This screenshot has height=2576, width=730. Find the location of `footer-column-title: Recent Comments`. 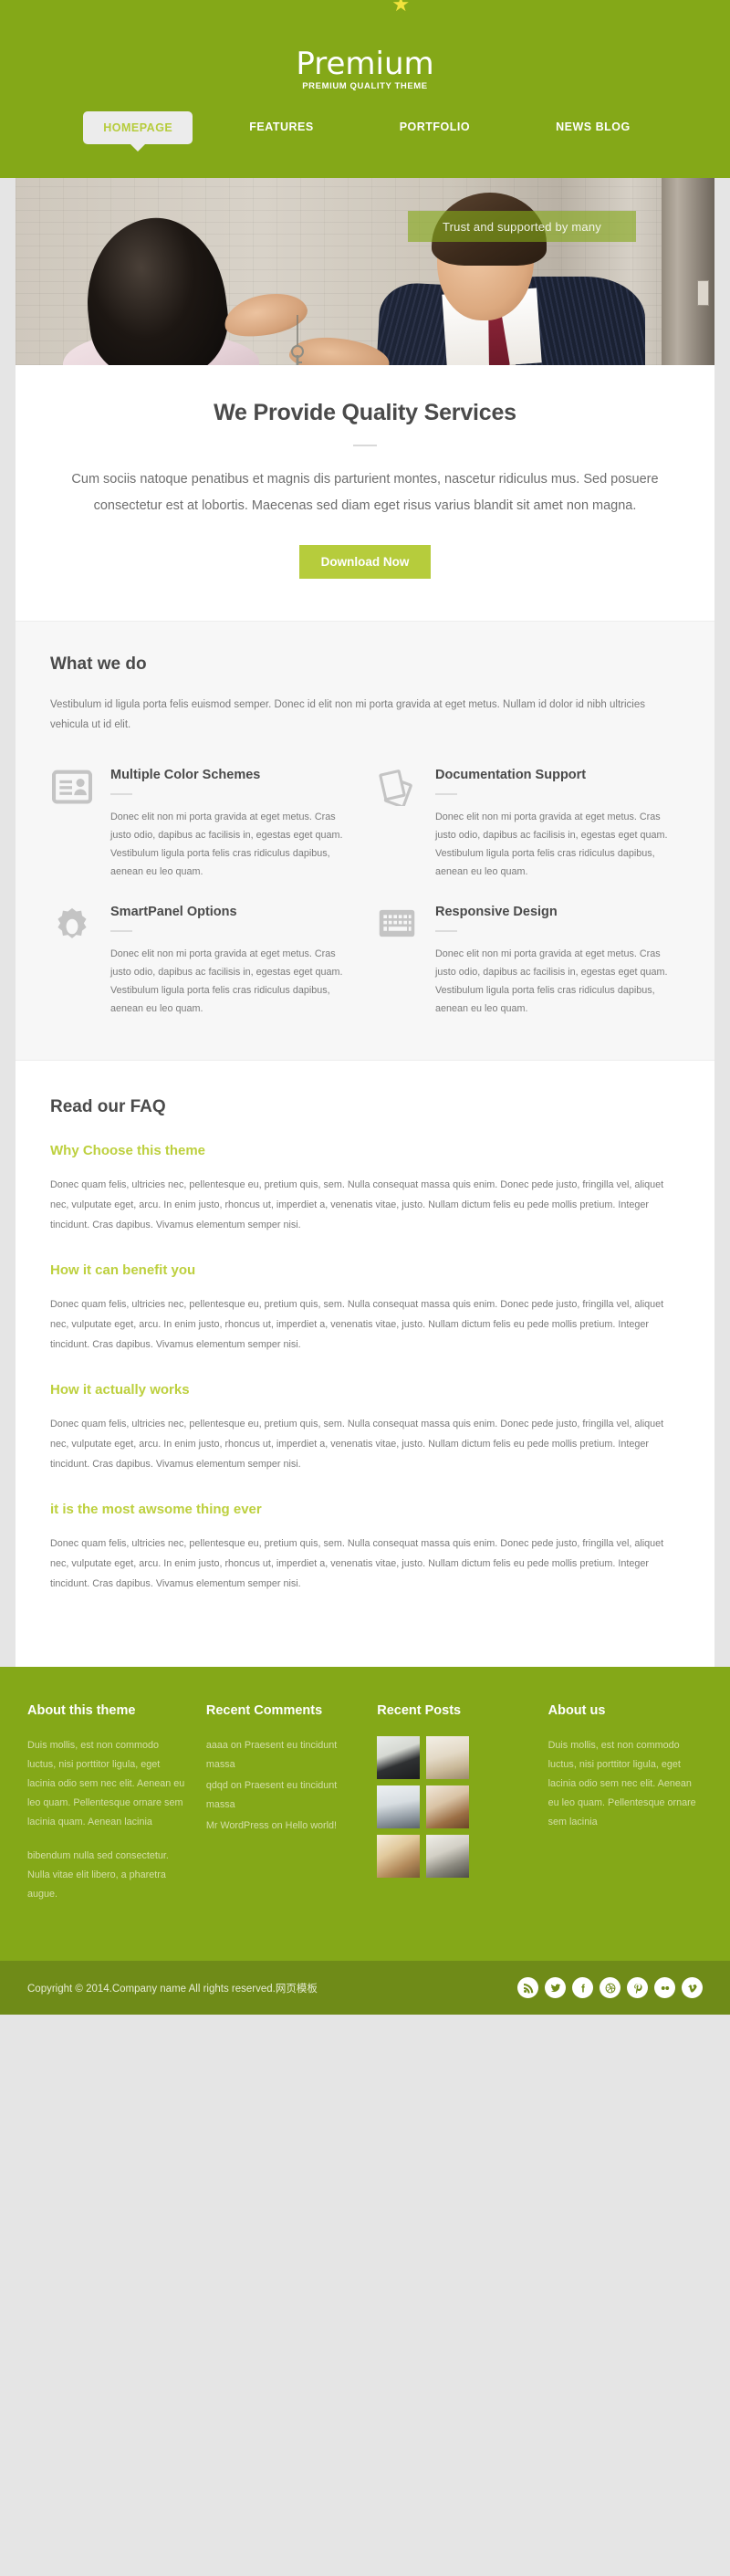

footer-column-title: Recent Comments is located at coordinates (264, 1710).